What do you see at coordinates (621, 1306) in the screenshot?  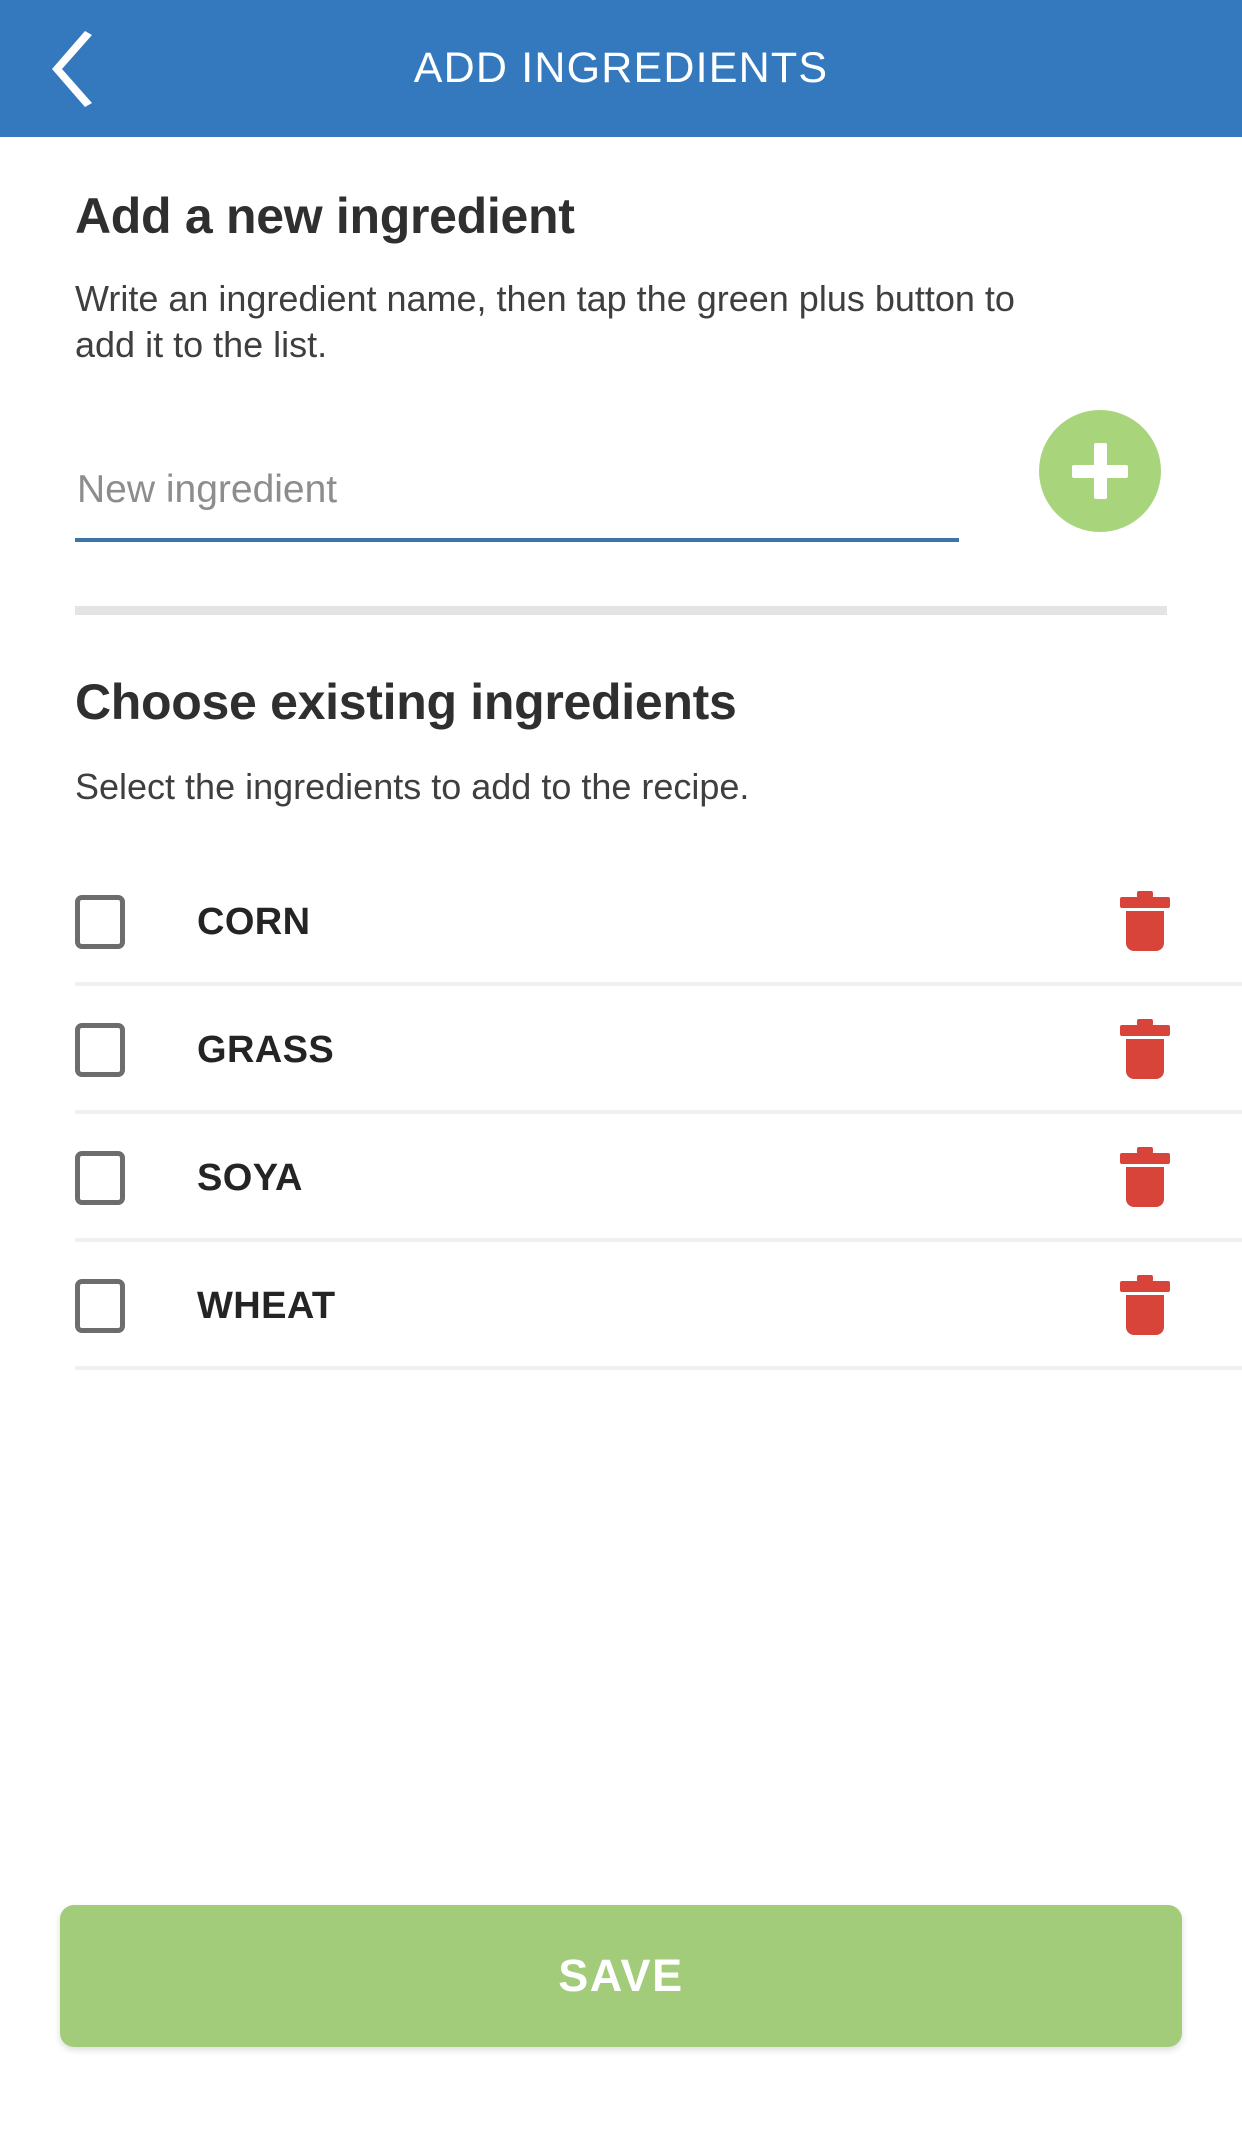 I see `list-item: WHEAT` at bounding box center [621, 1306].